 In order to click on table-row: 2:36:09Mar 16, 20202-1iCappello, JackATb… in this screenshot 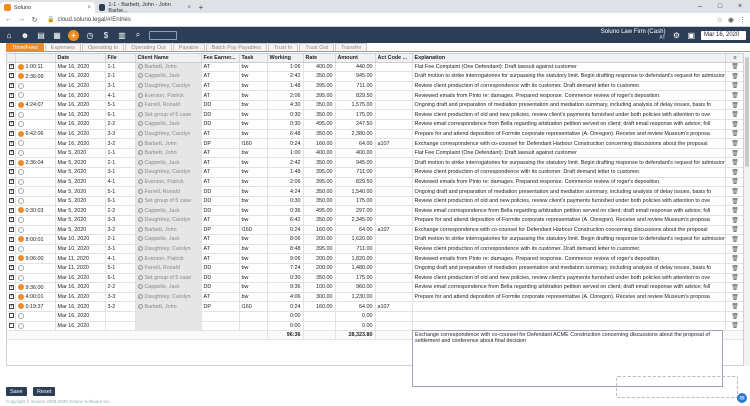, I will do `click(375, 76)`.